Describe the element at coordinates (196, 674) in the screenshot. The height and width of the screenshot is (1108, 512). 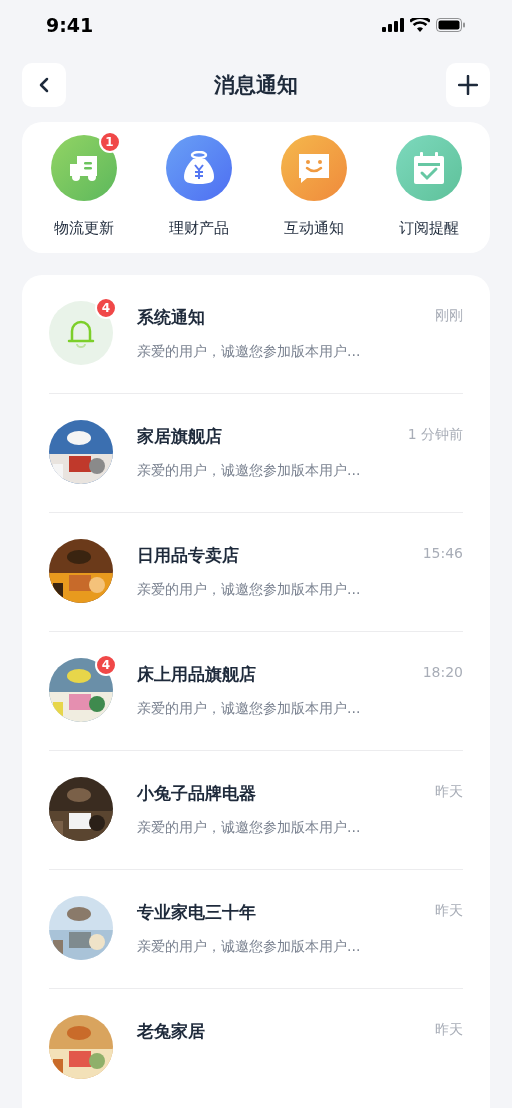
I see `sender-name: 床上用品旗舰店` at that location.